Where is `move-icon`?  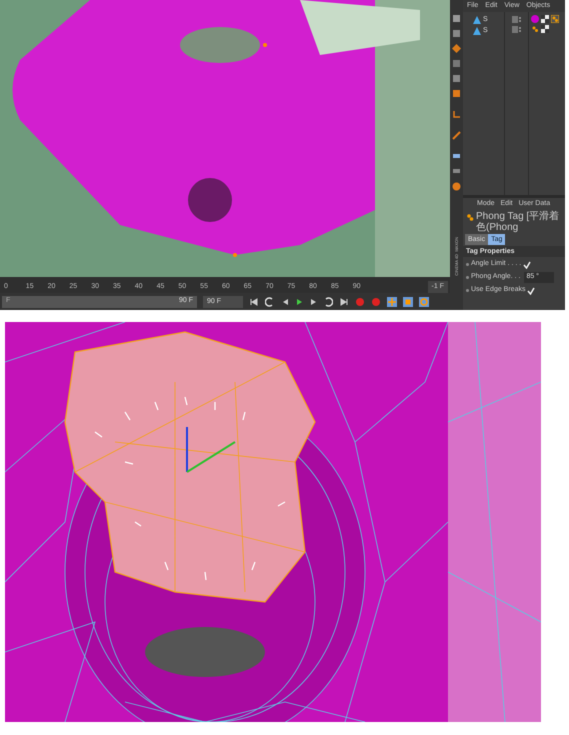
move-icon is located at coordinates (392, 301).